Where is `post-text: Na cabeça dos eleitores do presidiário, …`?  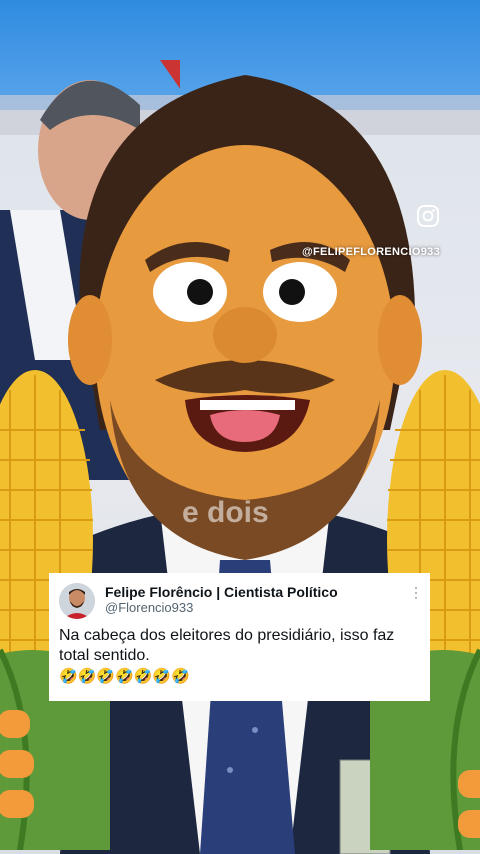
post-text: Na cabeça dos eleitores do presidiário, … is located at coordinates (227, 645).